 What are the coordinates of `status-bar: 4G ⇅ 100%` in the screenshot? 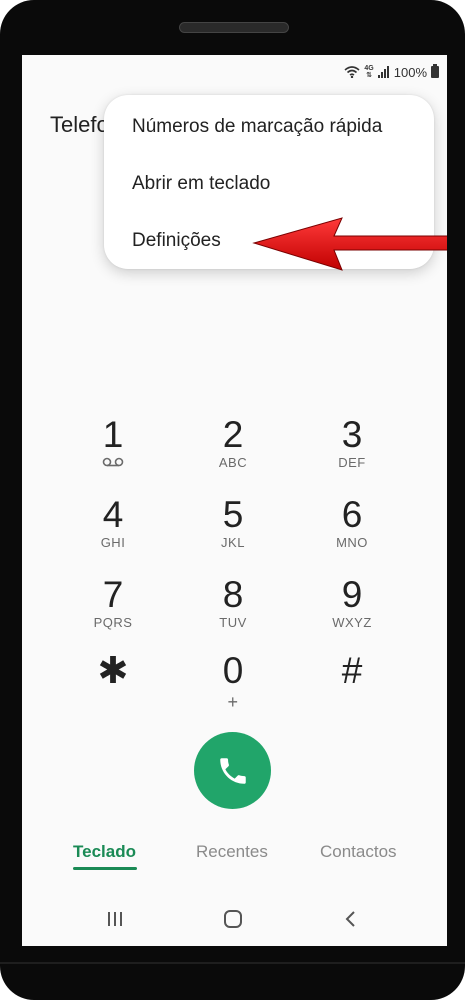 It's located at (391, 72).